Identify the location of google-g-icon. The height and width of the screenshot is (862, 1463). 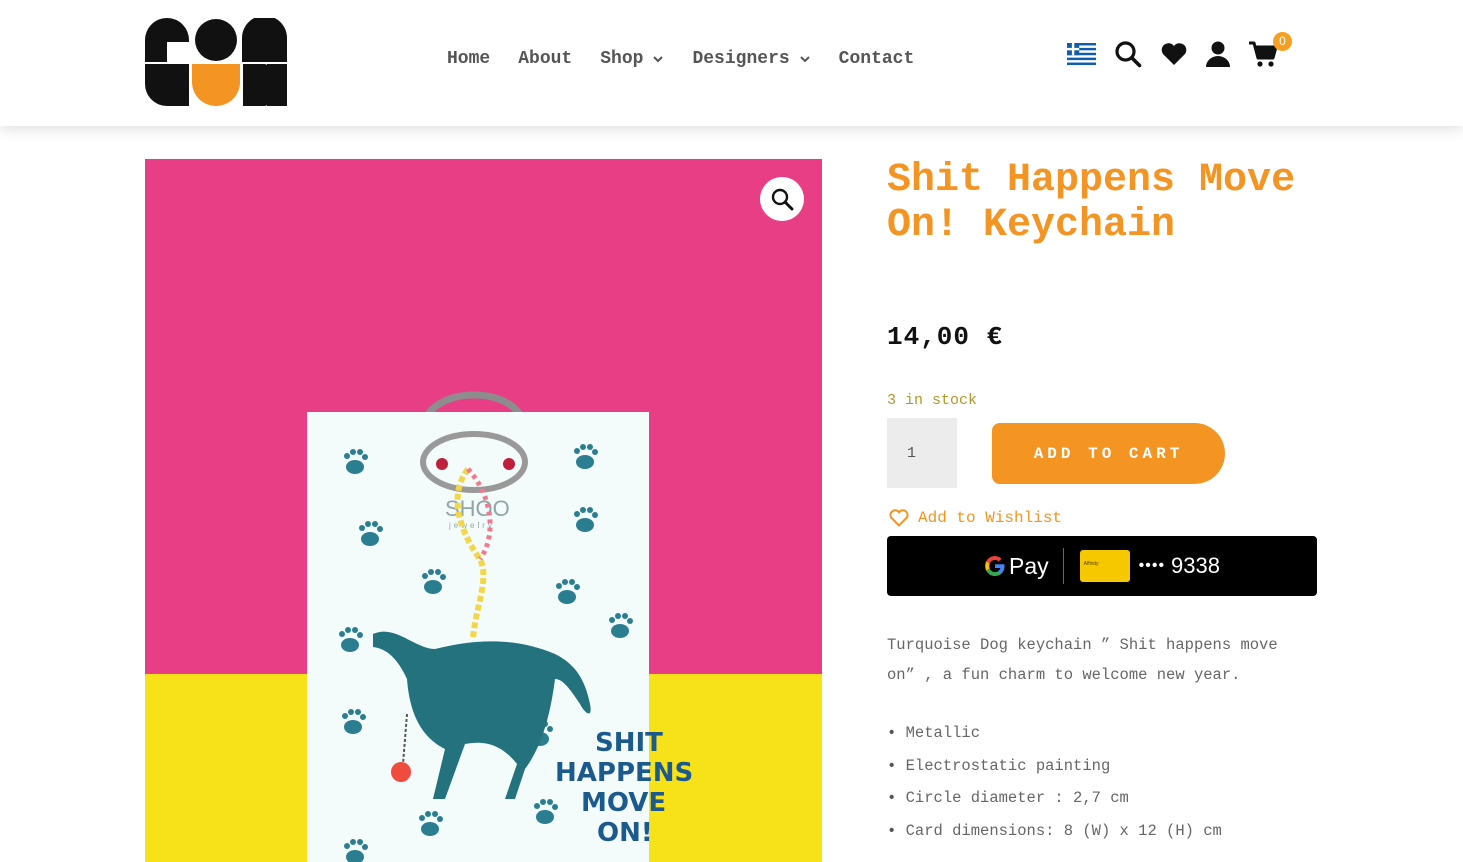
(995, 566).